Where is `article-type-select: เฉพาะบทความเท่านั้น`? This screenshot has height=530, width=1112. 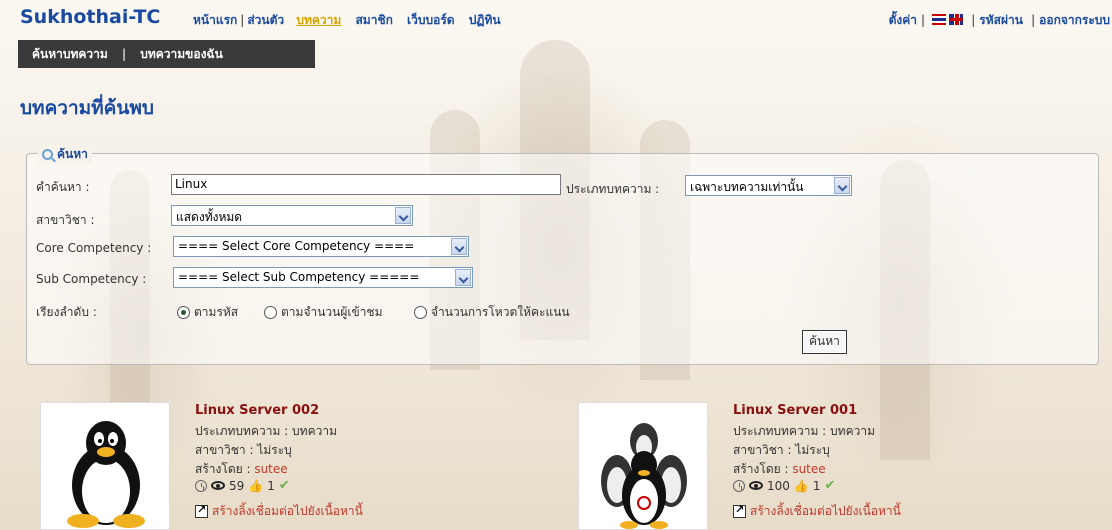
article-type-select: เฉพาะบทความเท่านั้น is located at coordinates (768, 185).